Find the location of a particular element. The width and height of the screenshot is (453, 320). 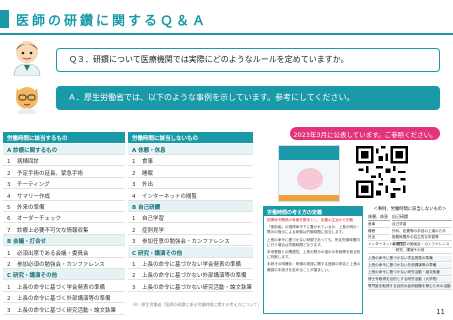

table-row: 4 インターネットの閲覧 is located at coordinates (190, 195).